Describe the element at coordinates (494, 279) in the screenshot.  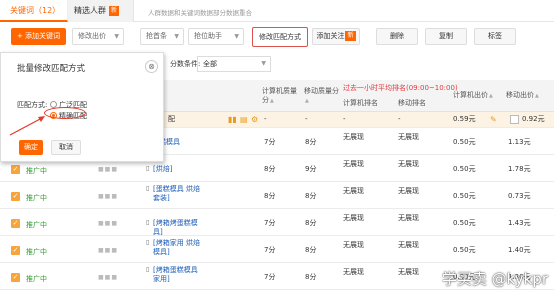
I see `watermark: 学买卖 @kykpr` at that location.